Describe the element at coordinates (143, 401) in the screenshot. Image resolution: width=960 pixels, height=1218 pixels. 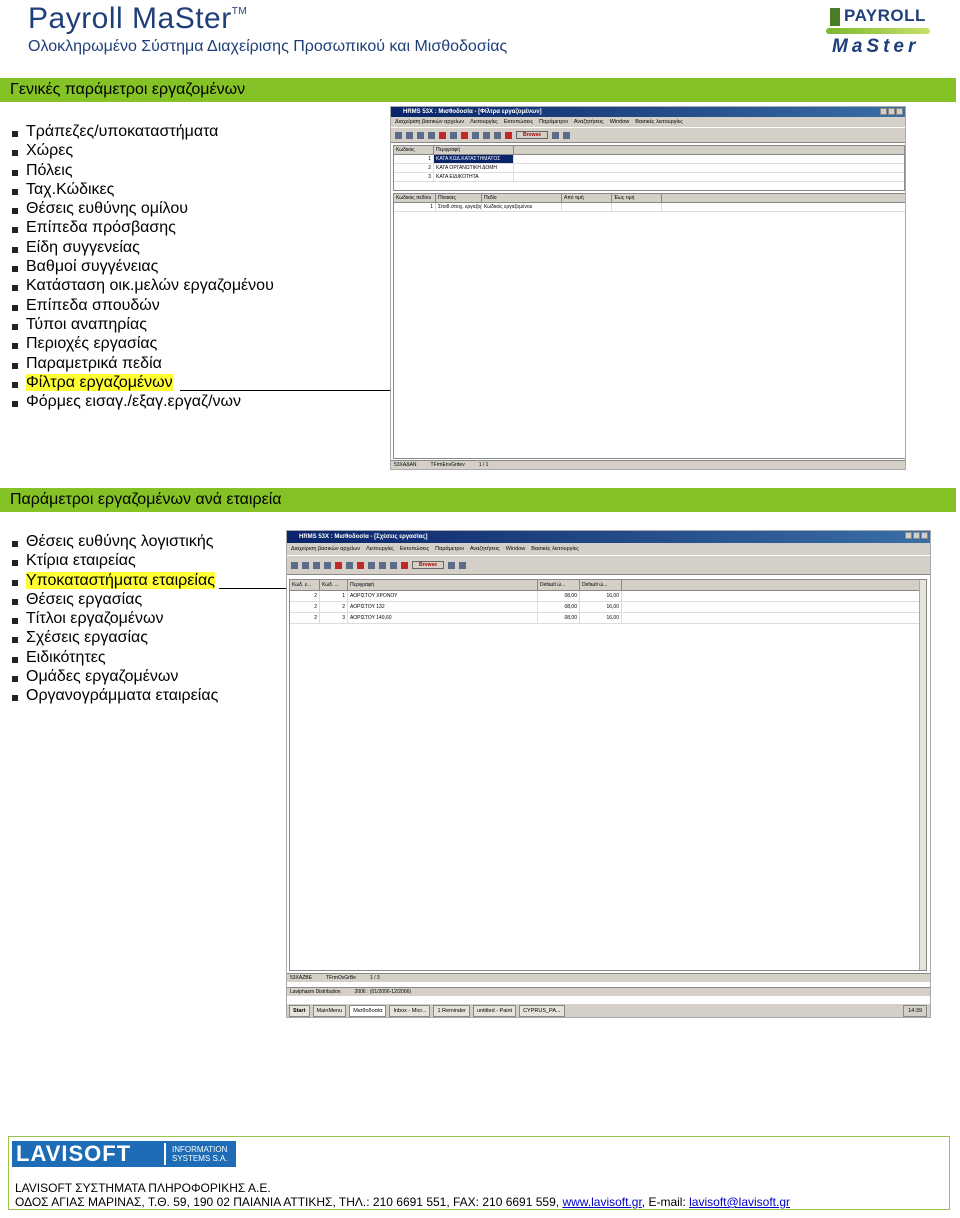
I see `list-item: Φόρμες εισαγ./εξαγ.εργαζ/νων` at that location.